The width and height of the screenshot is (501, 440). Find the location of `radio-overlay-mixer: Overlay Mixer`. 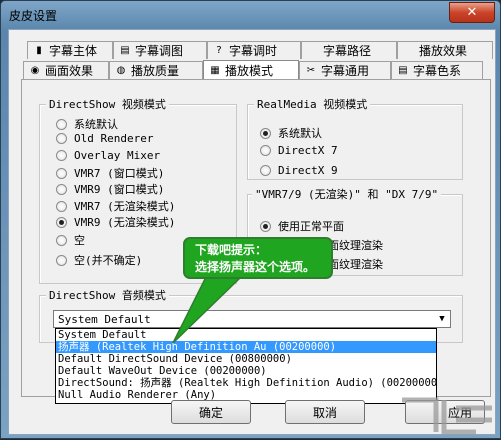

radio-overlay-mixer: Overlay Mixer is located at coordinates (108, 155).